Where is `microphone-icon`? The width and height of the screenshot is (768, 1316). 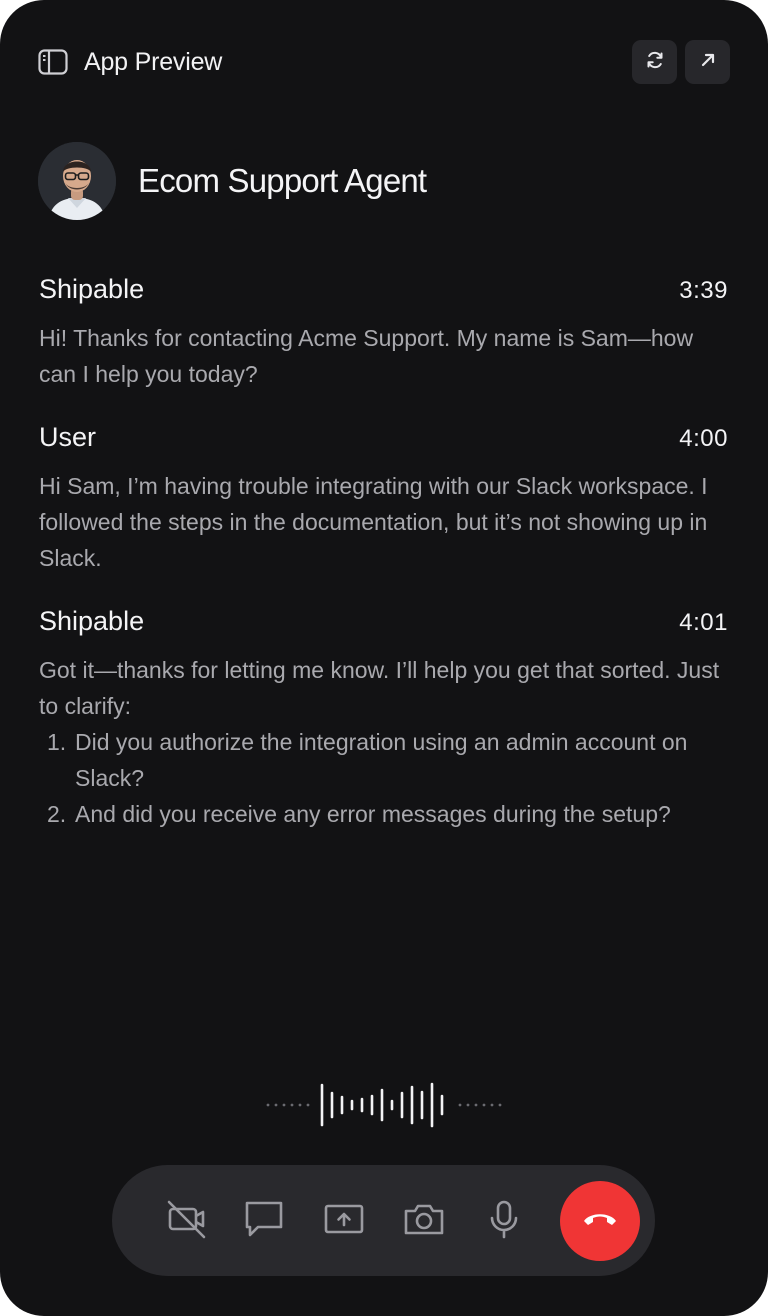
microphone-icon is located at coordinates (504, 1221).